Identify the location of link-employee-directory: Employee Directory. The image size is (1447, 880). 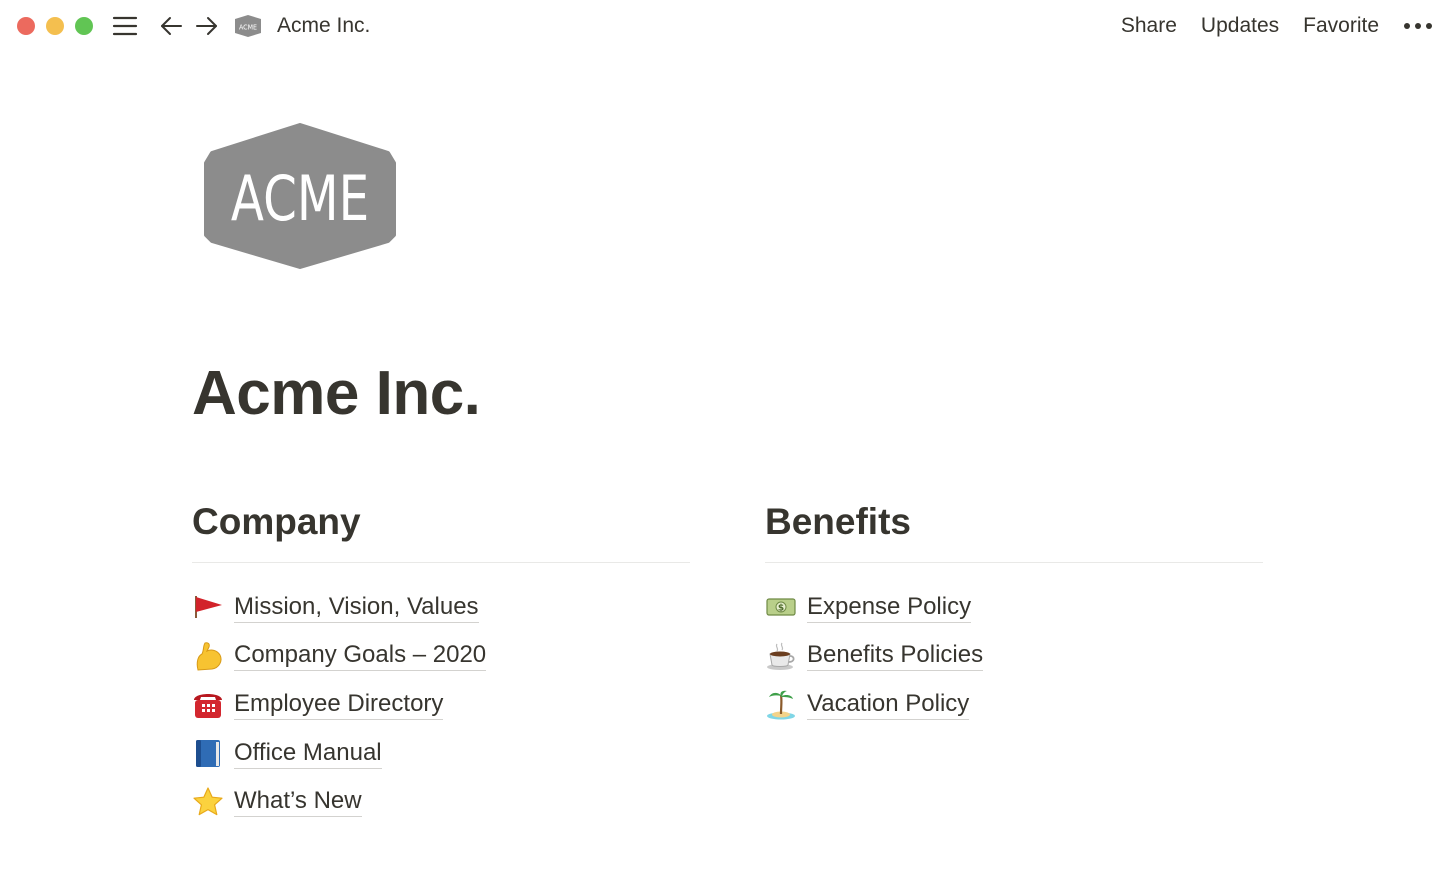
(441, 704).